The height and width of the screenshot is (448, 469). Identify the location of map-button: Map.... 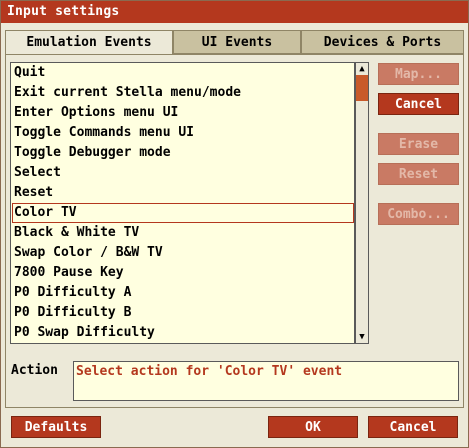
(418, 74).